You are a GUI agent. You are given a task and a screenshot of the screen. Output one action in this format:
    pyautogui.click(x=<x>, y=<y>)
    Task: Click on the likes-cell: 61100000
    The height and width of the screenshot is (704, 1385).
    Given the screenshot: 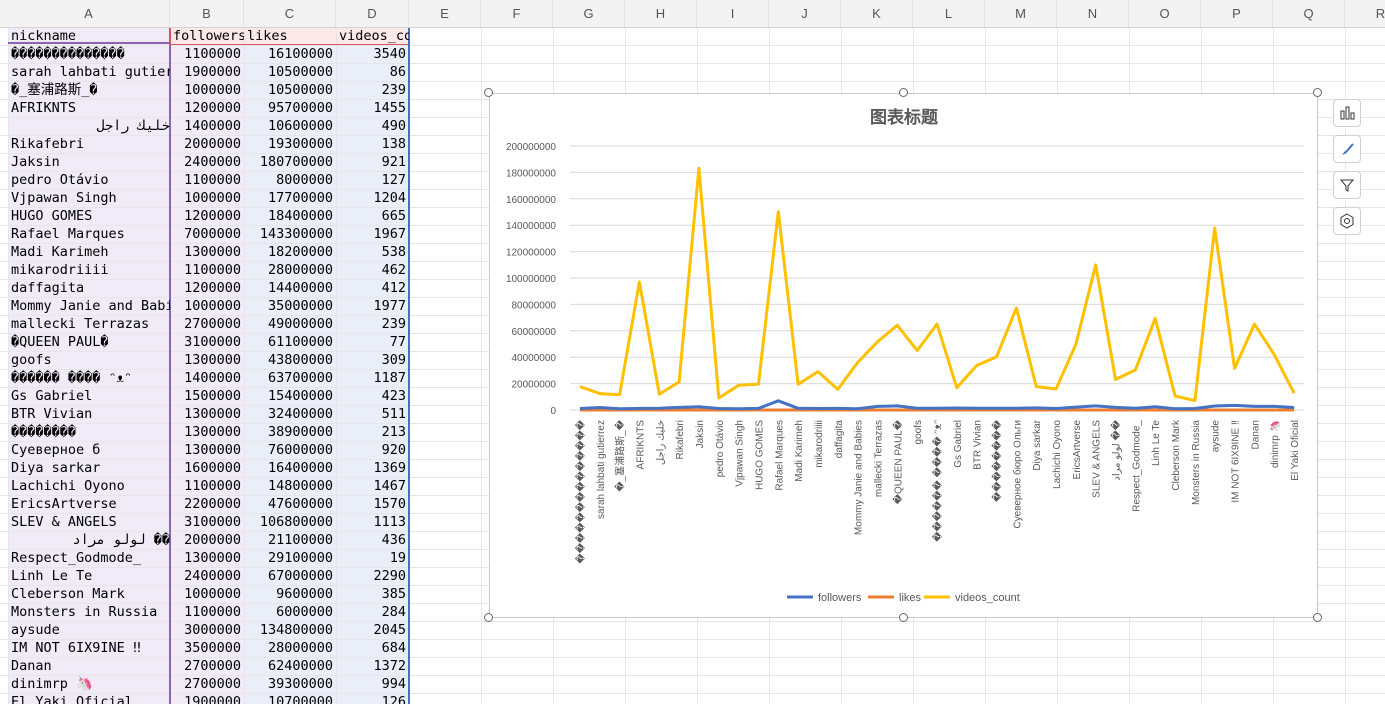 What is the action you would take?
    pyautogui.click(x=290, y=342)
    